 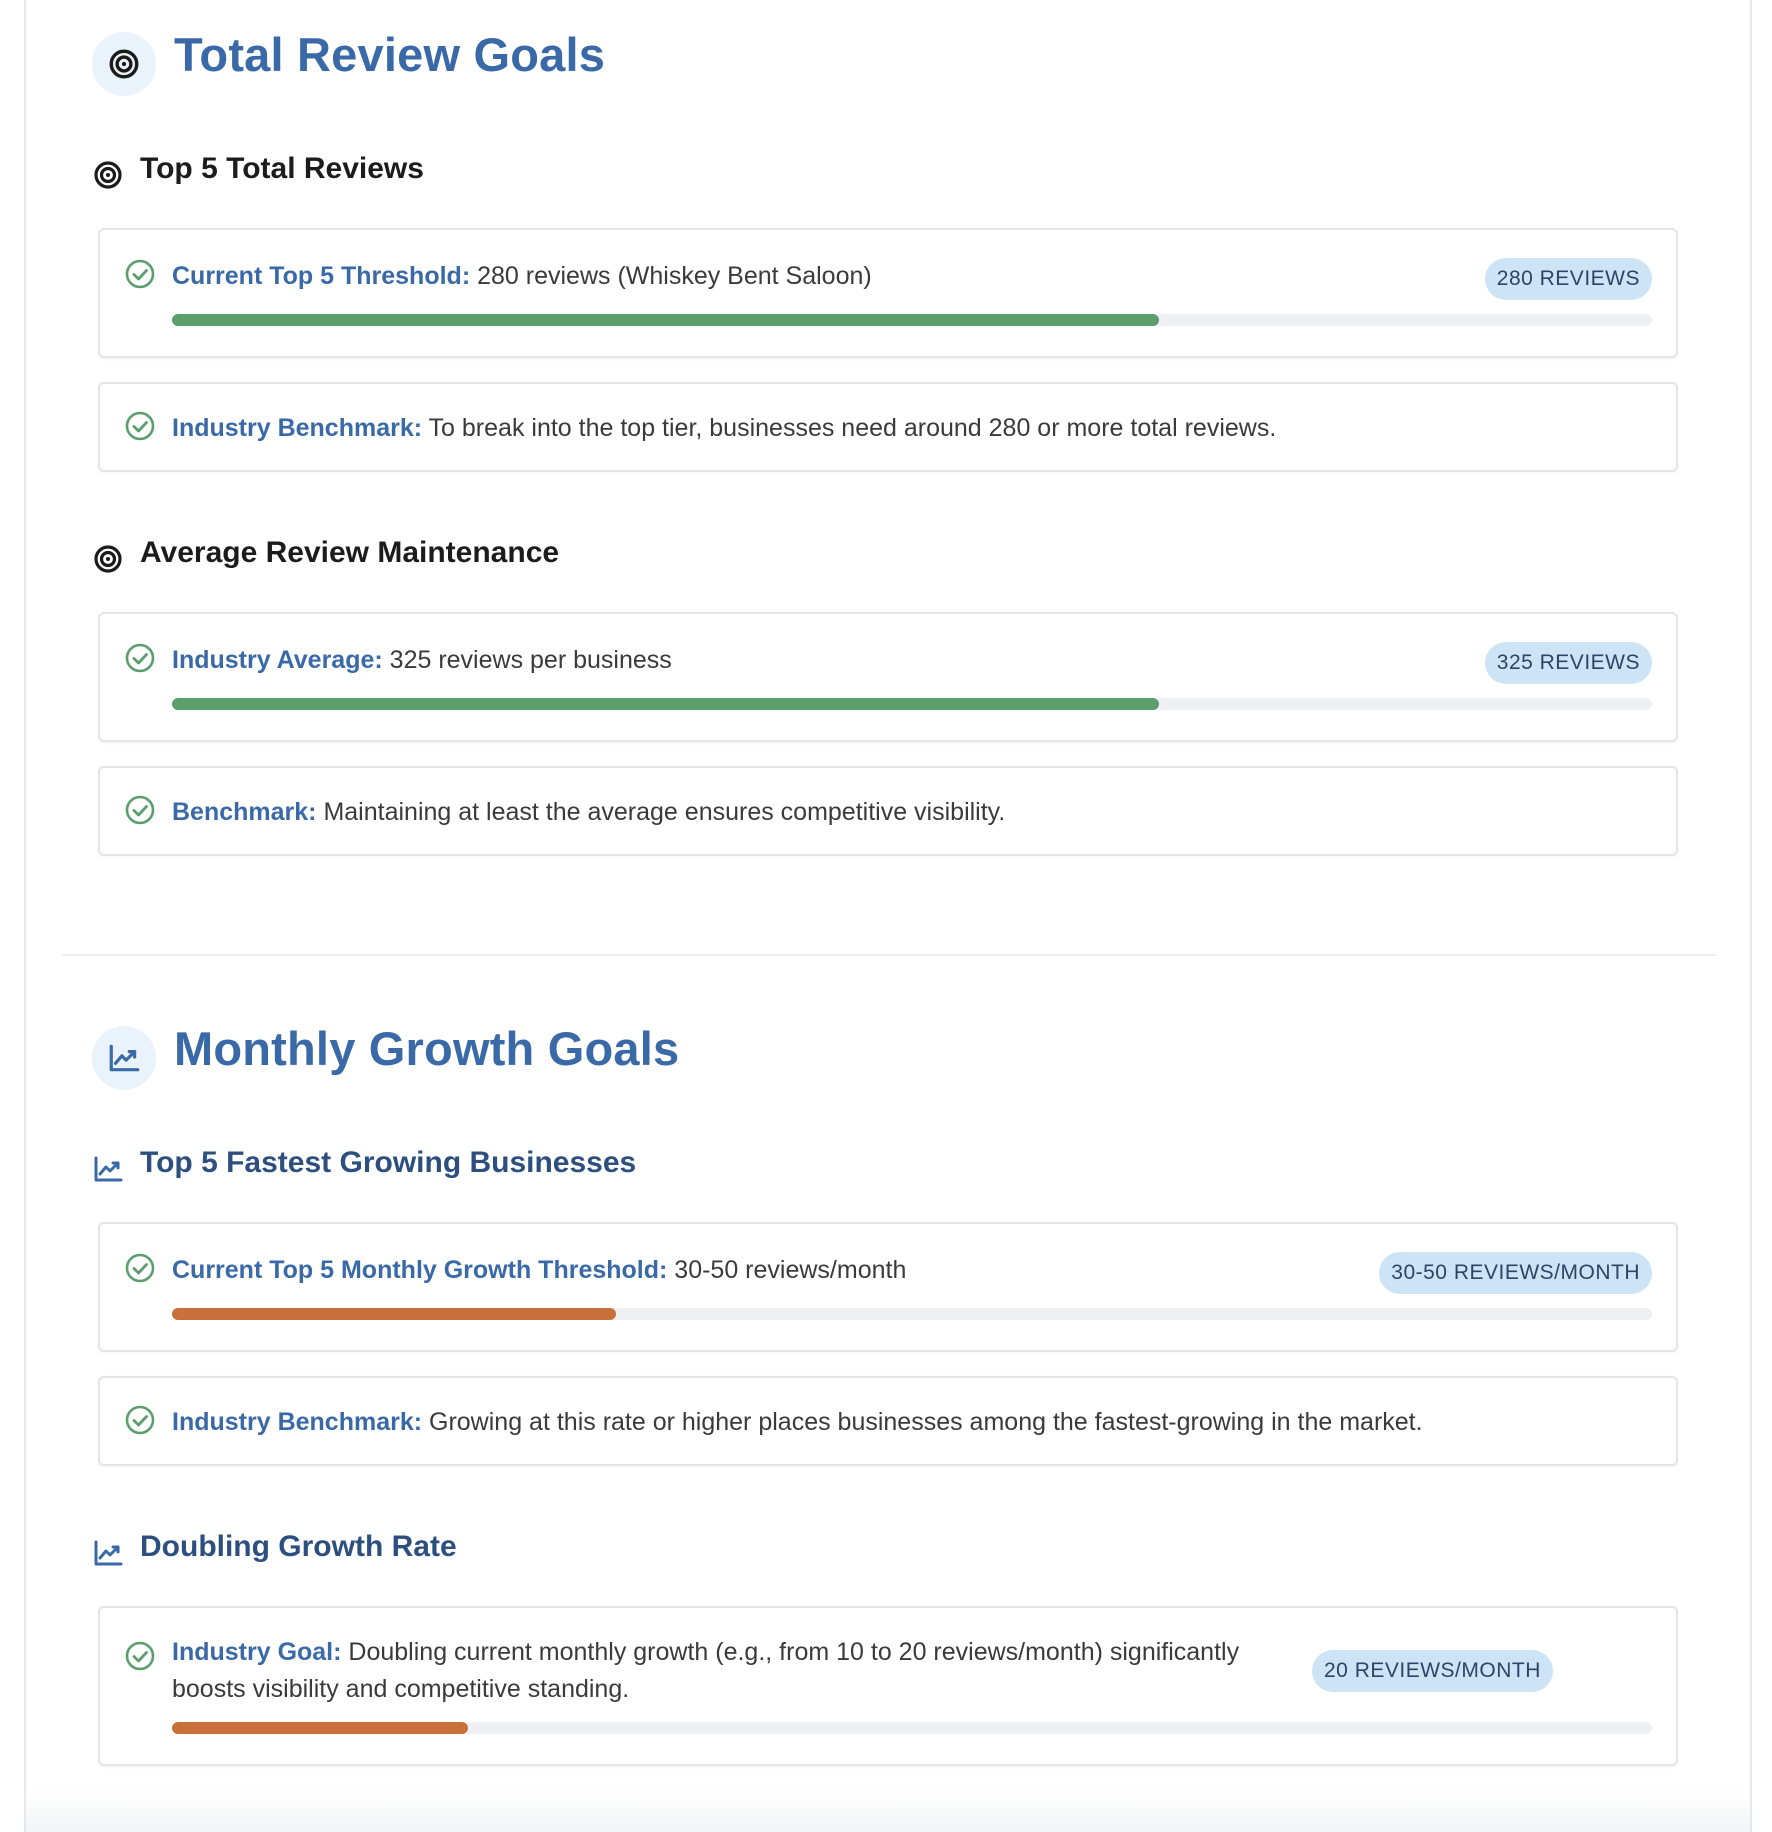 What do you see at coordinates (904, 169) in the screenshot?
I see `subsection-header: Top 5 Total Reviews` at bounding box center [904, 169].